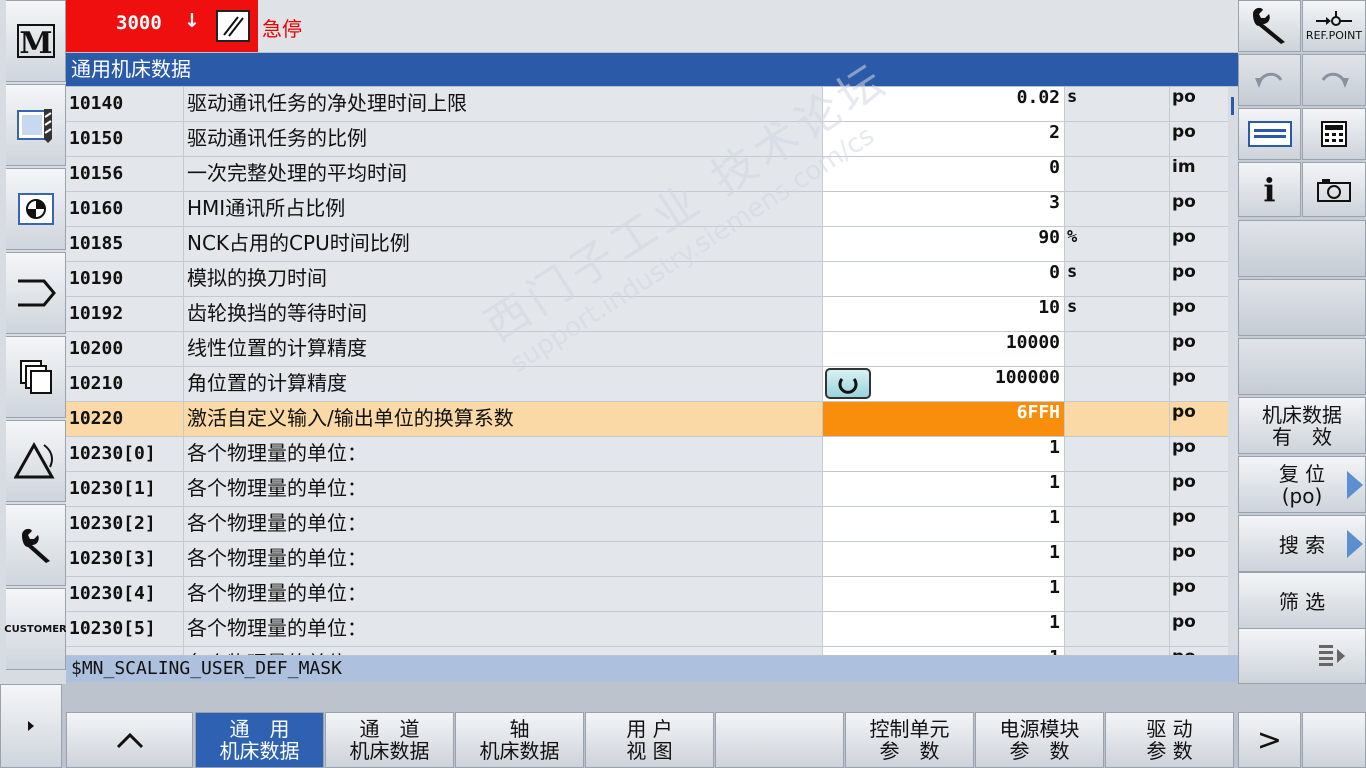 This screenshot has width=1366, height=768. Describe the element at coordinates (139, 23) in the screenshot. I see `alarm-number: 3000` at that location.